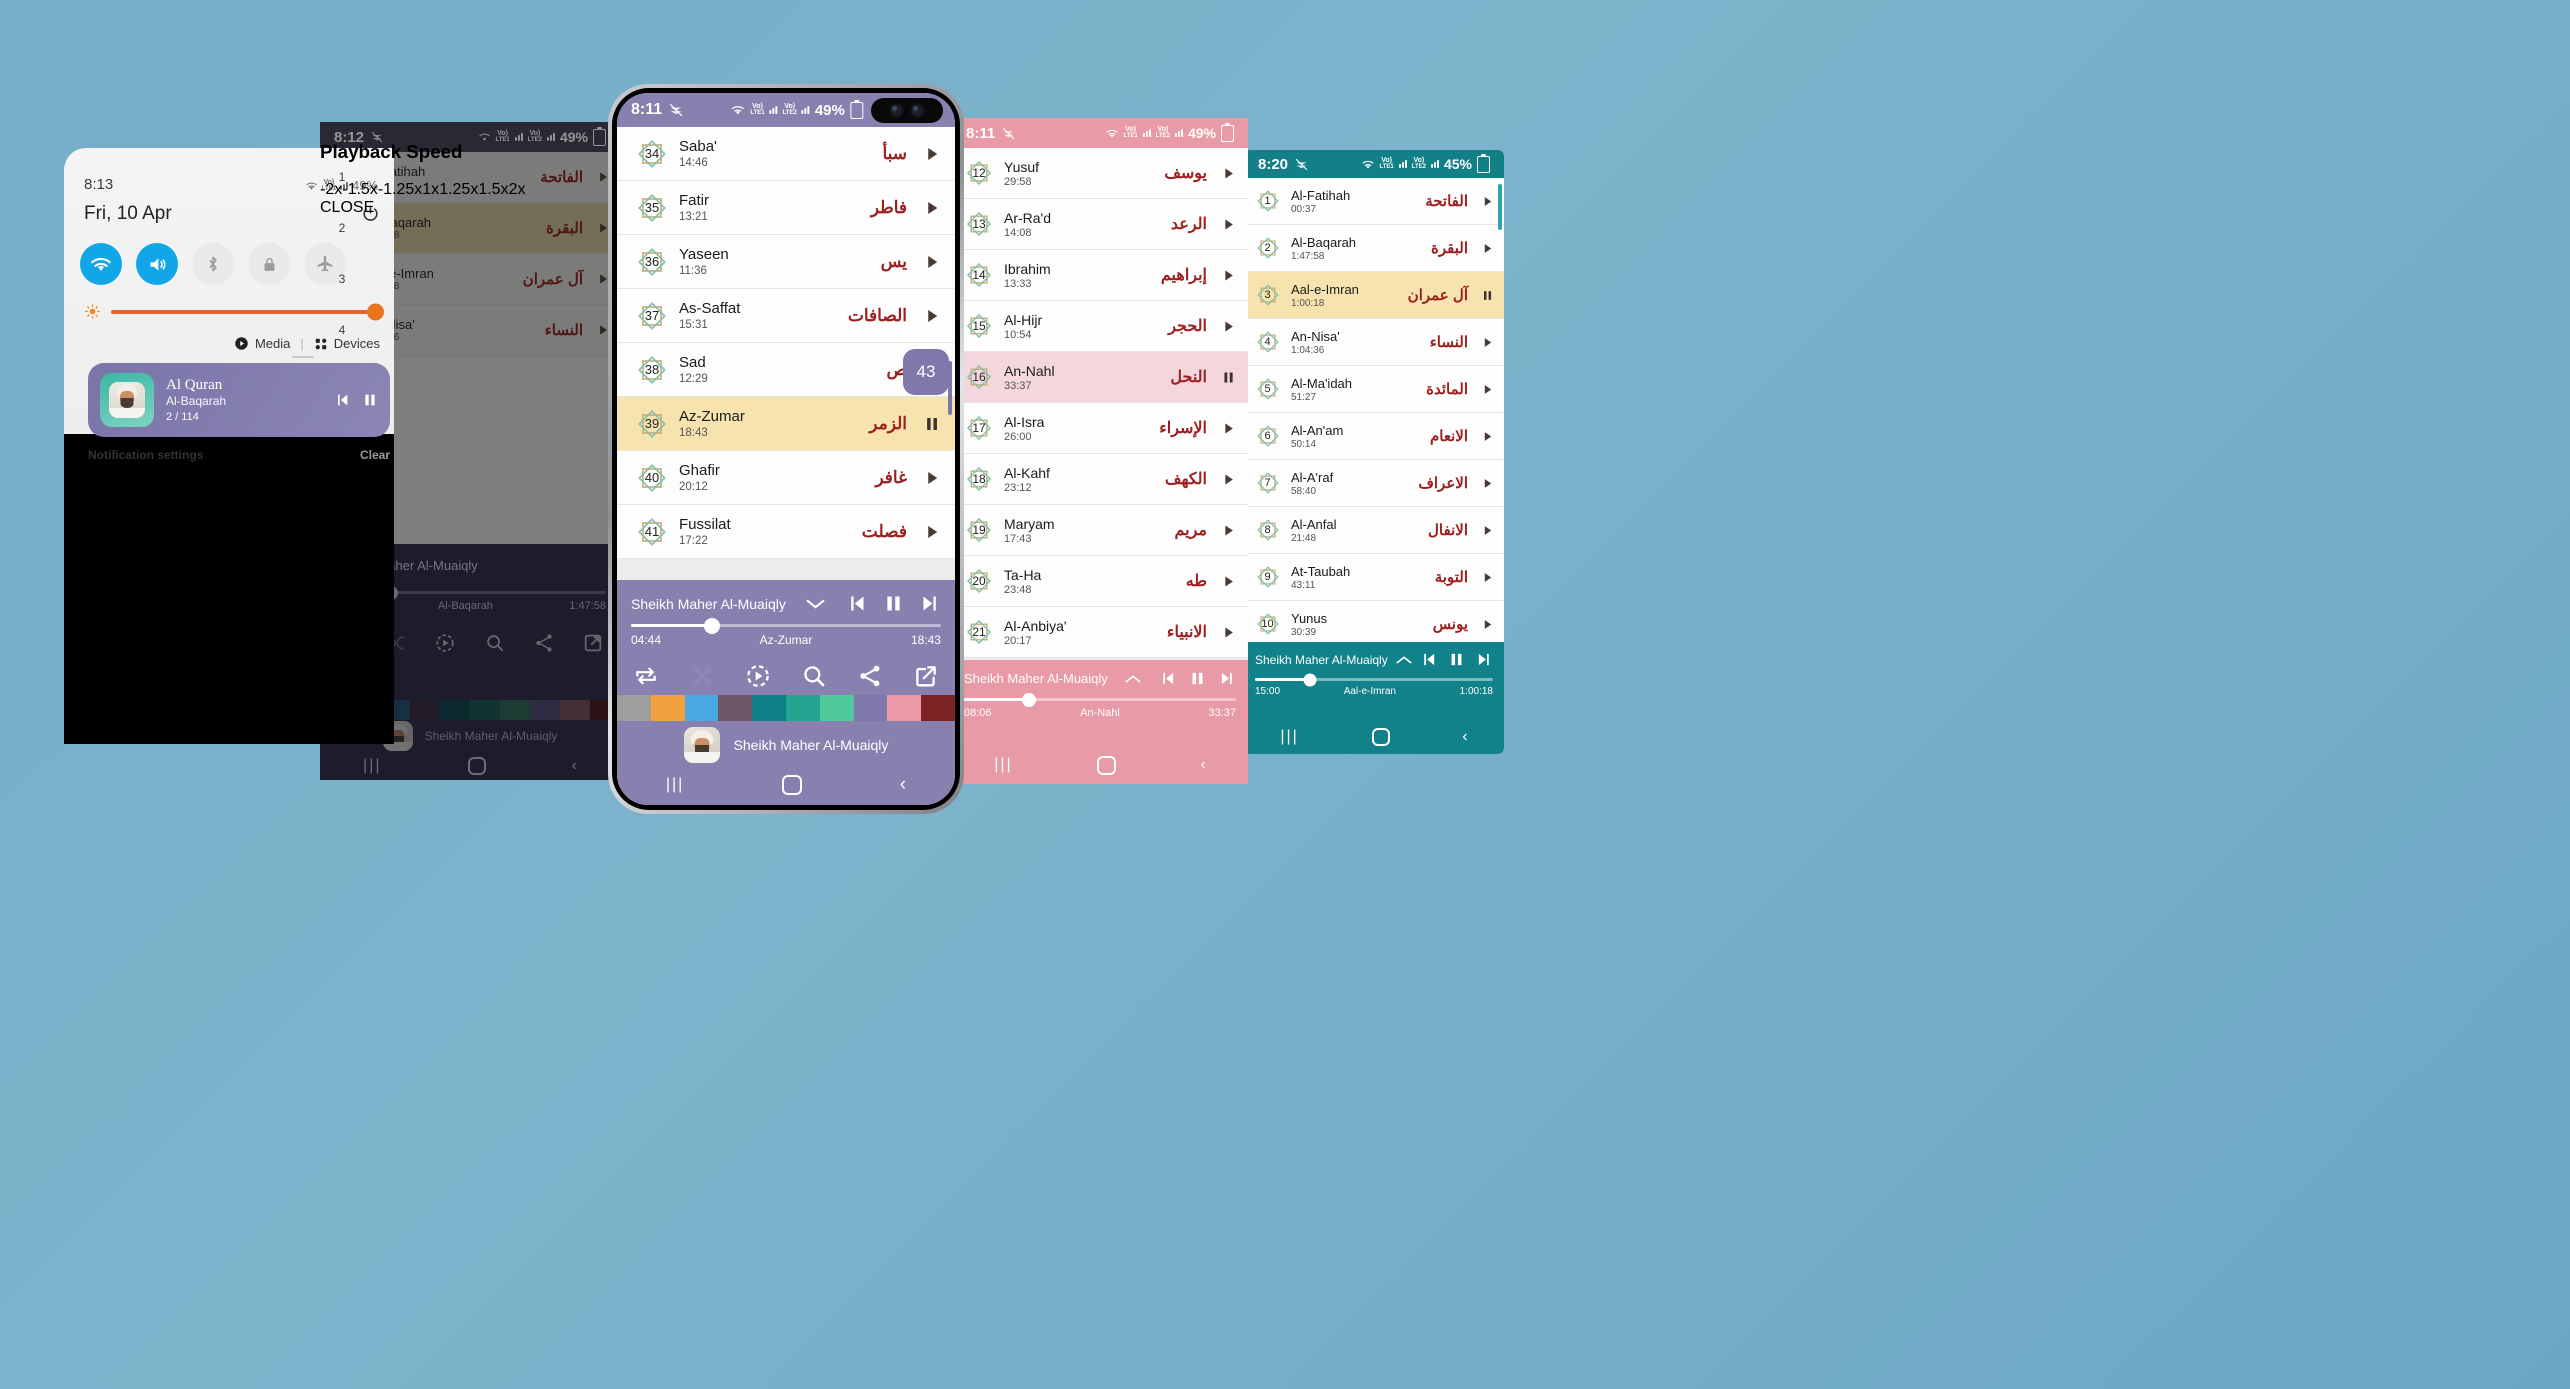 Image resolution: width=2570 pixels, height=1389 pixels. What do you see at coordinates (932, 424) in the screenshot?
I see `row-pause-button` at bounding box center [932, 424].